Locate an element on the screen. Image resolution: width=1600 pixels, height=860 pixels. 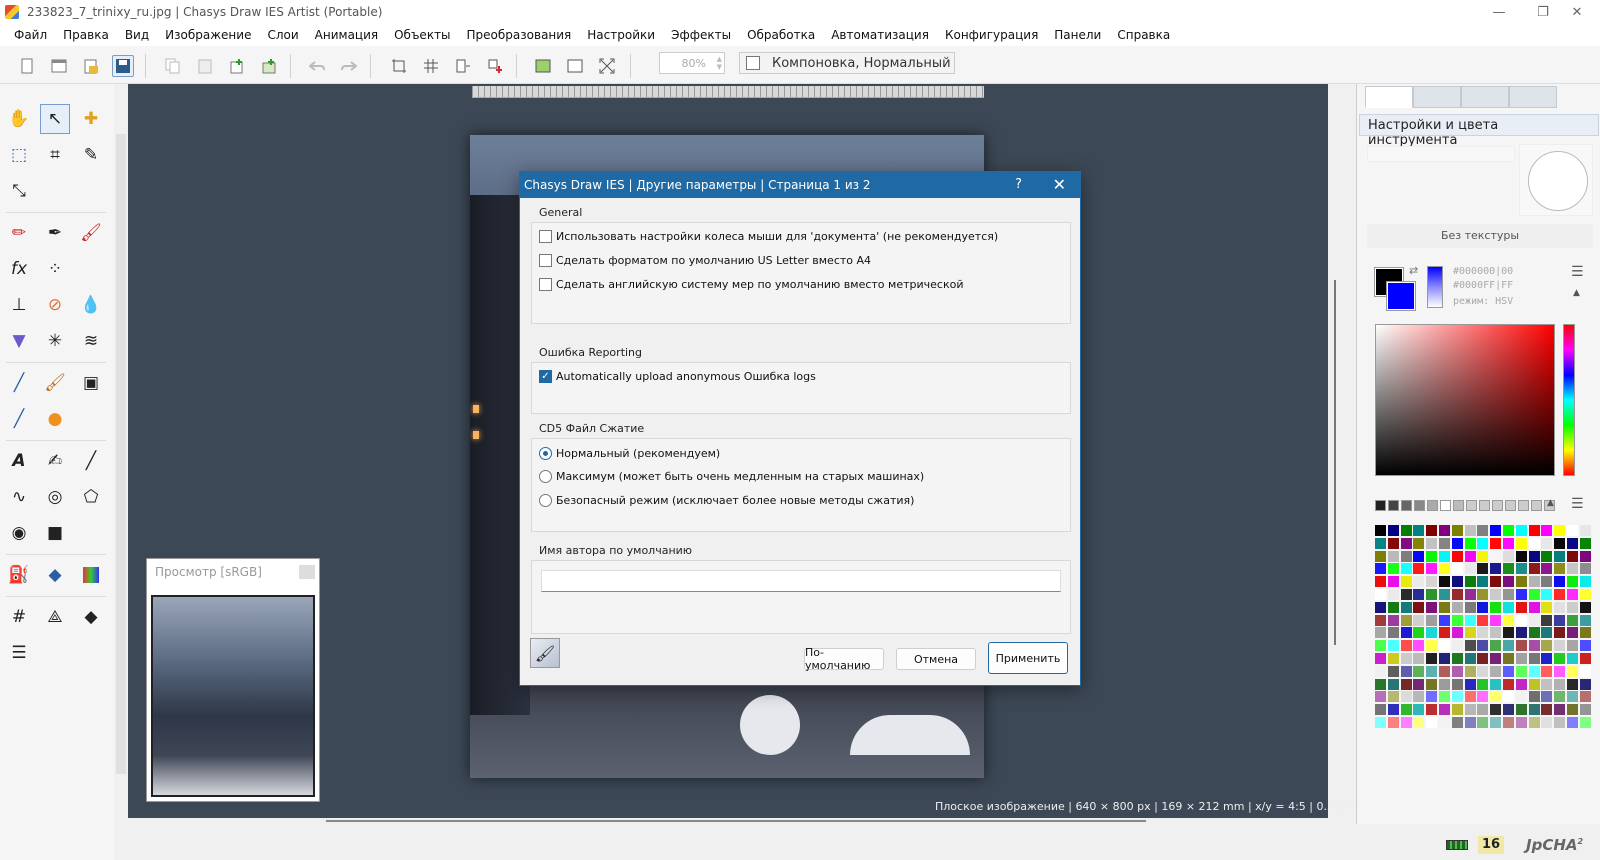
zoom-input: 80% ▲ ▼ is located at coordinates (692, 63).